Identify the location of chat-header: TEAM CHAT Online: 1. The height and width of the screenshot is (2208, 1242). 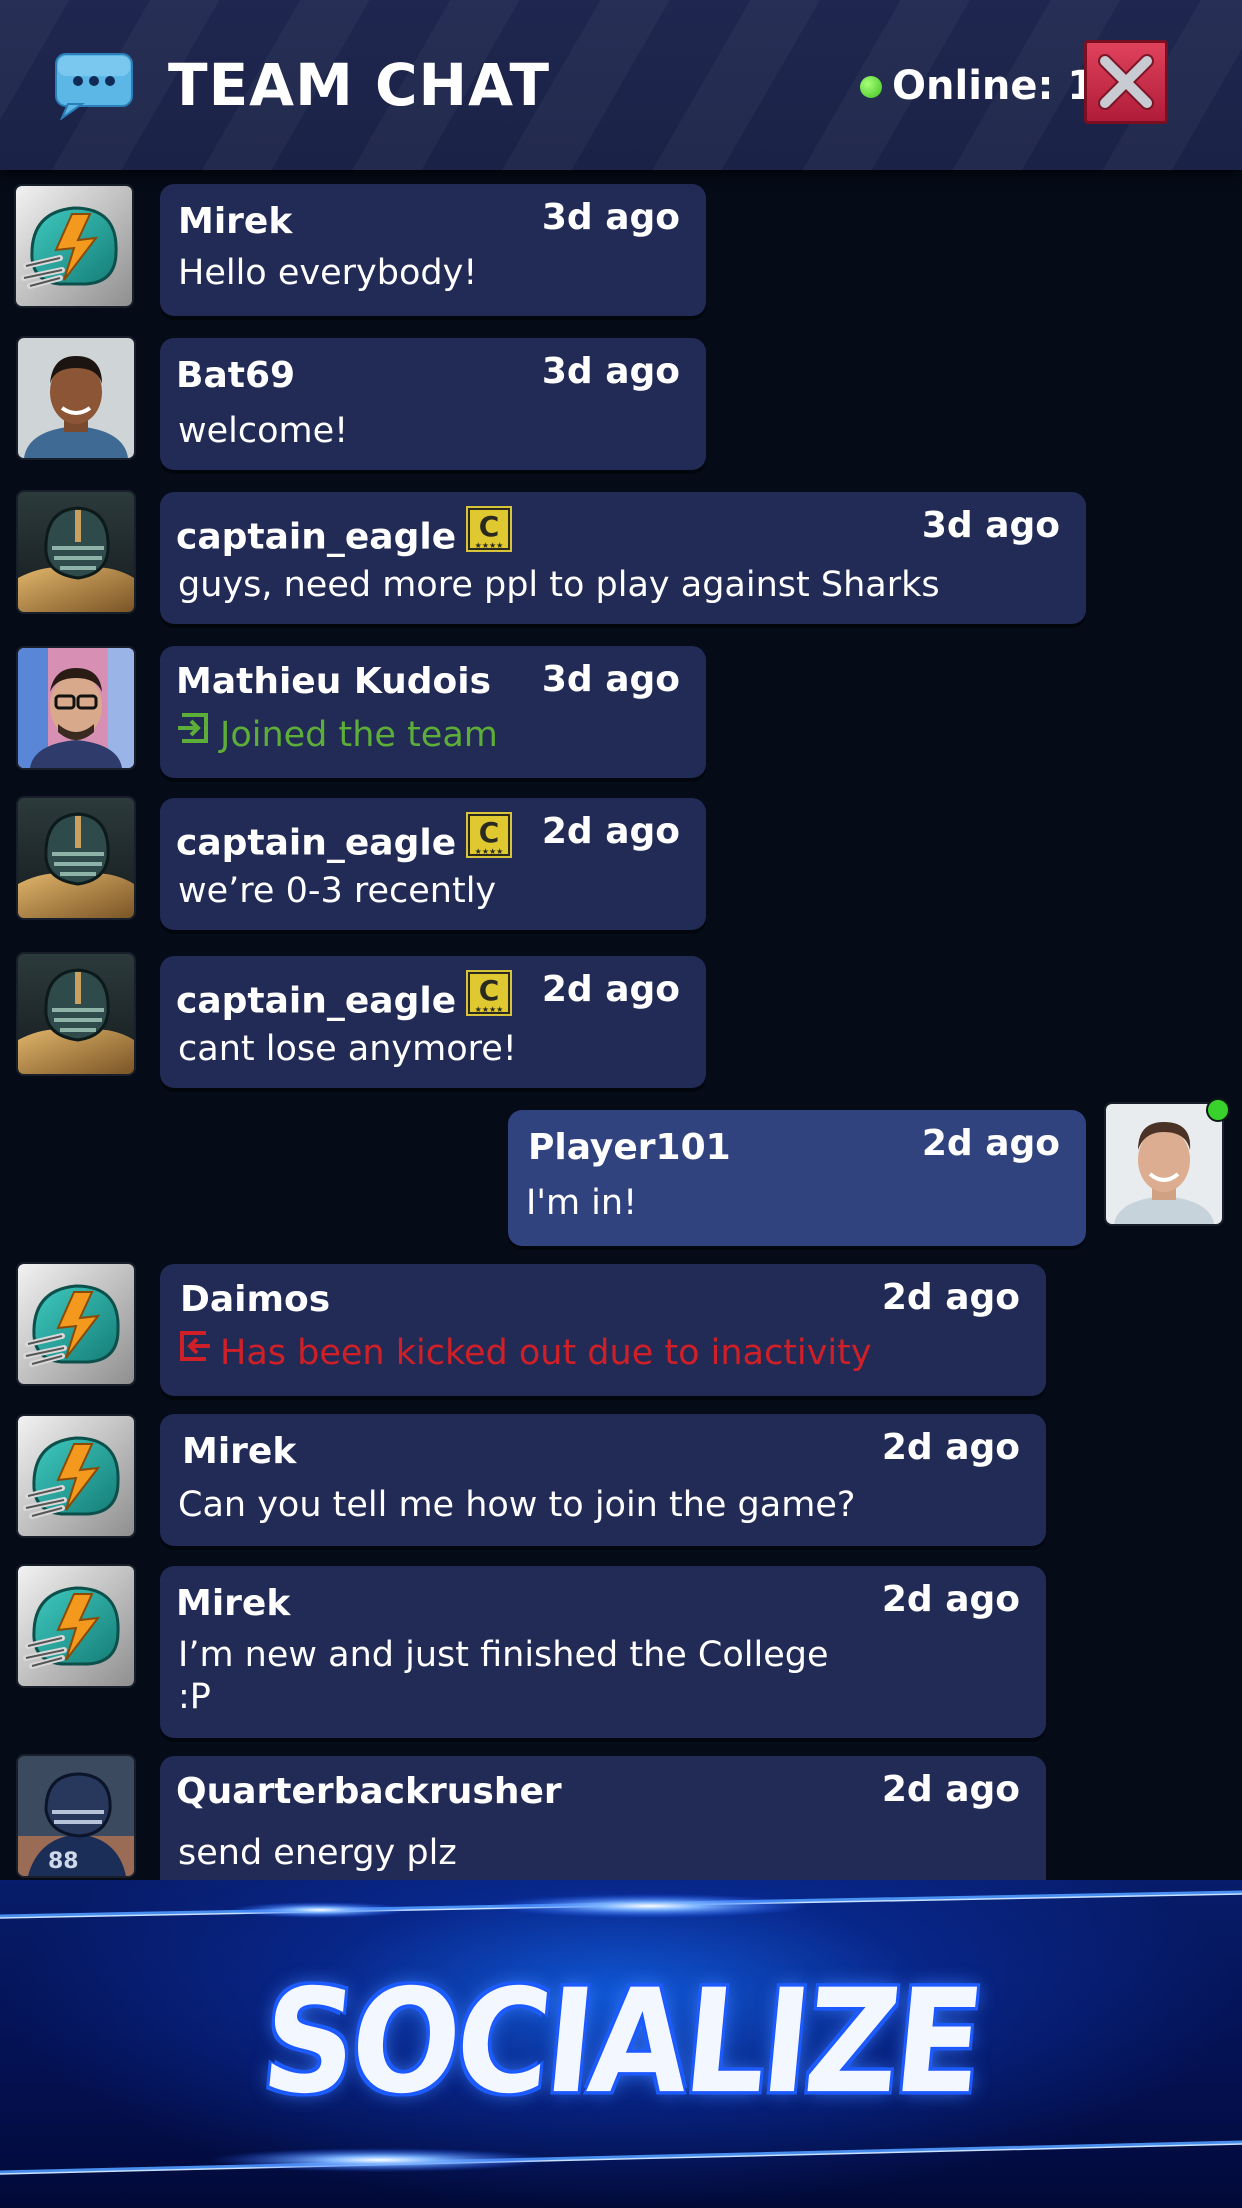
(621, 85).